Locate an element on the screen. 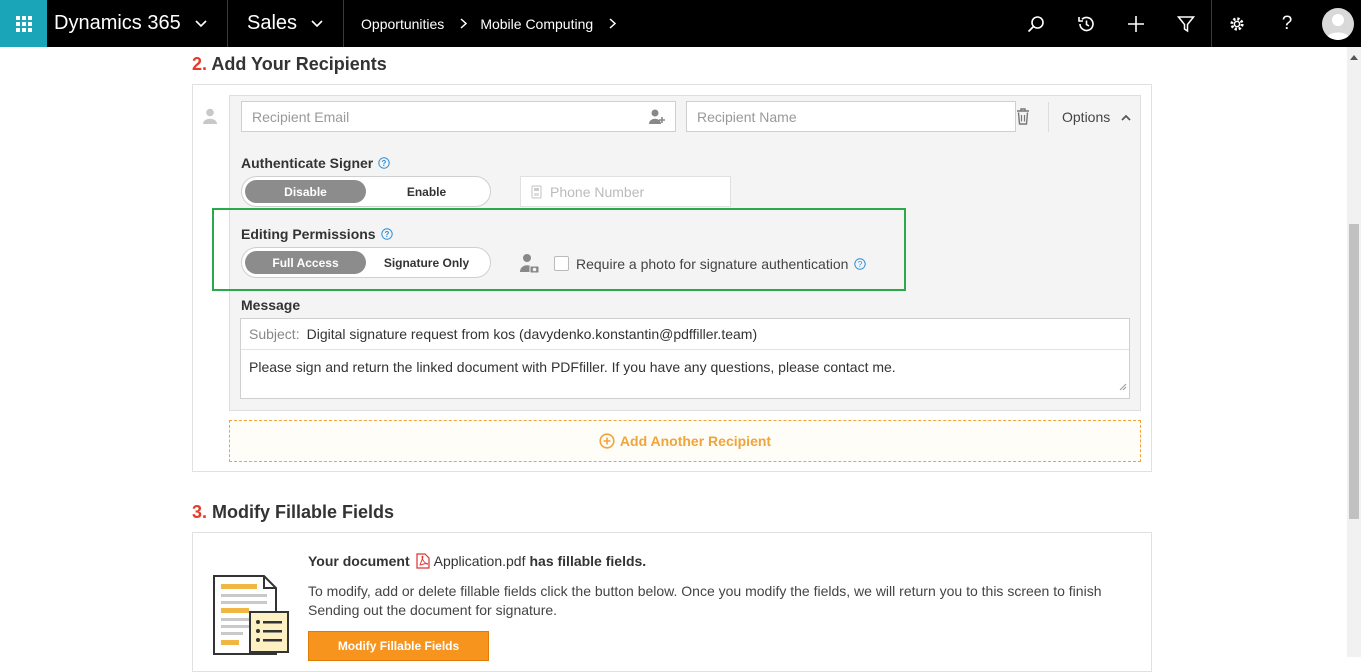 Image resolution: width=1361 pixels, height=672 pixels. phone-placeholder: Phone Number is located at coordinates (597, 191).